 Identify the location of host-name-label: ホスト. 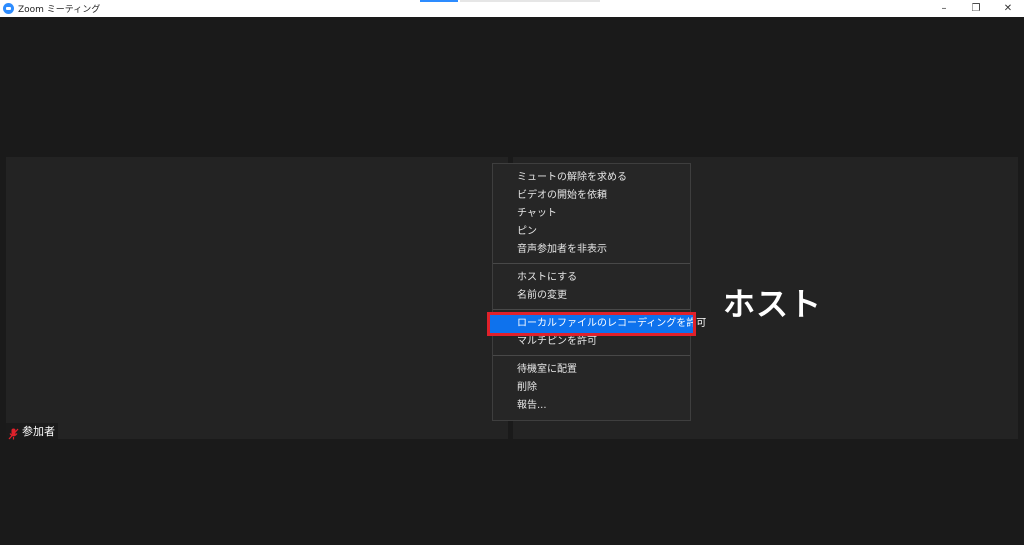
(773, 304).